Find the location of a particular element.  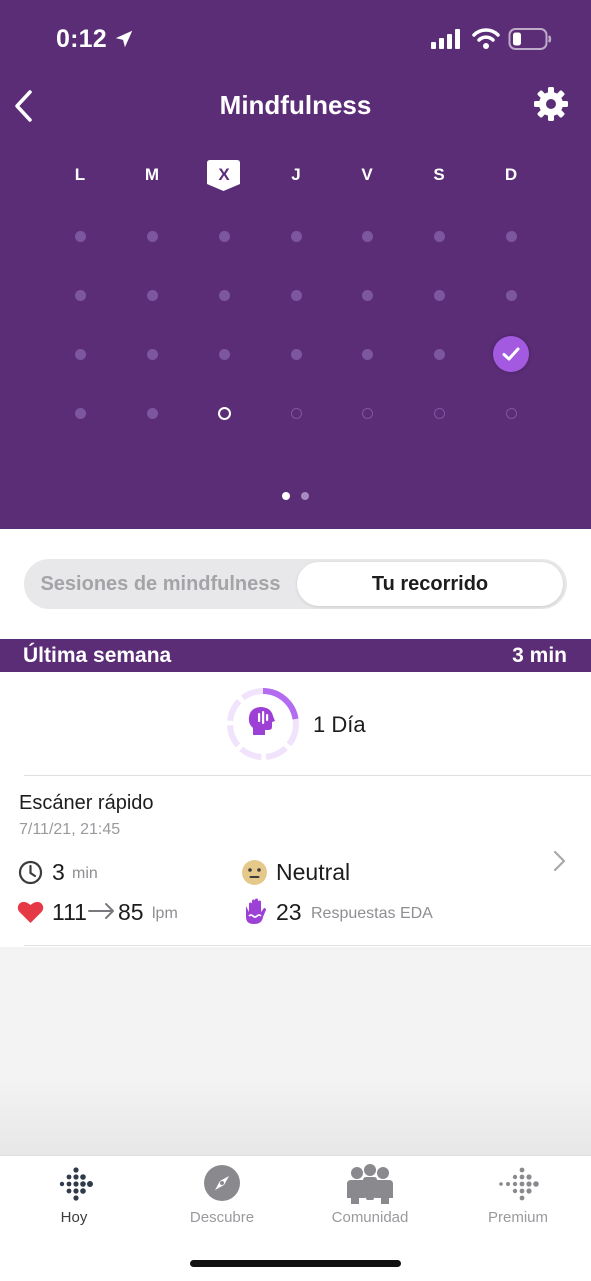

heart-rate-start: 111 is located at coordinates (69, 912).